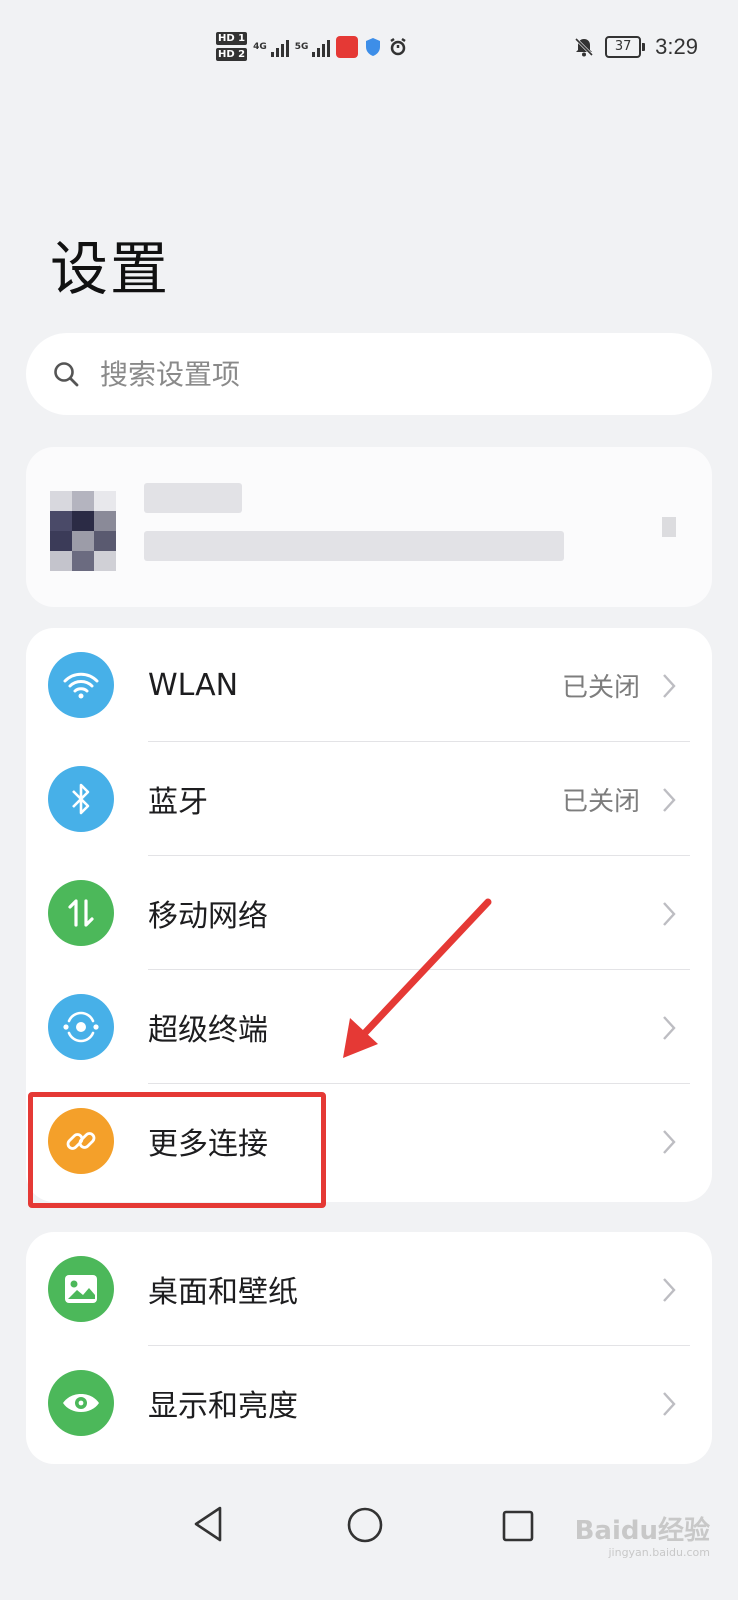 Image resolution: width=738 pixels, height=1600 pixels. What do you see at coordinates (659, 1552) in the screenshot?
I see `watermark-sub: jingyan.baidu.com` at bounding box center [659, 1552].